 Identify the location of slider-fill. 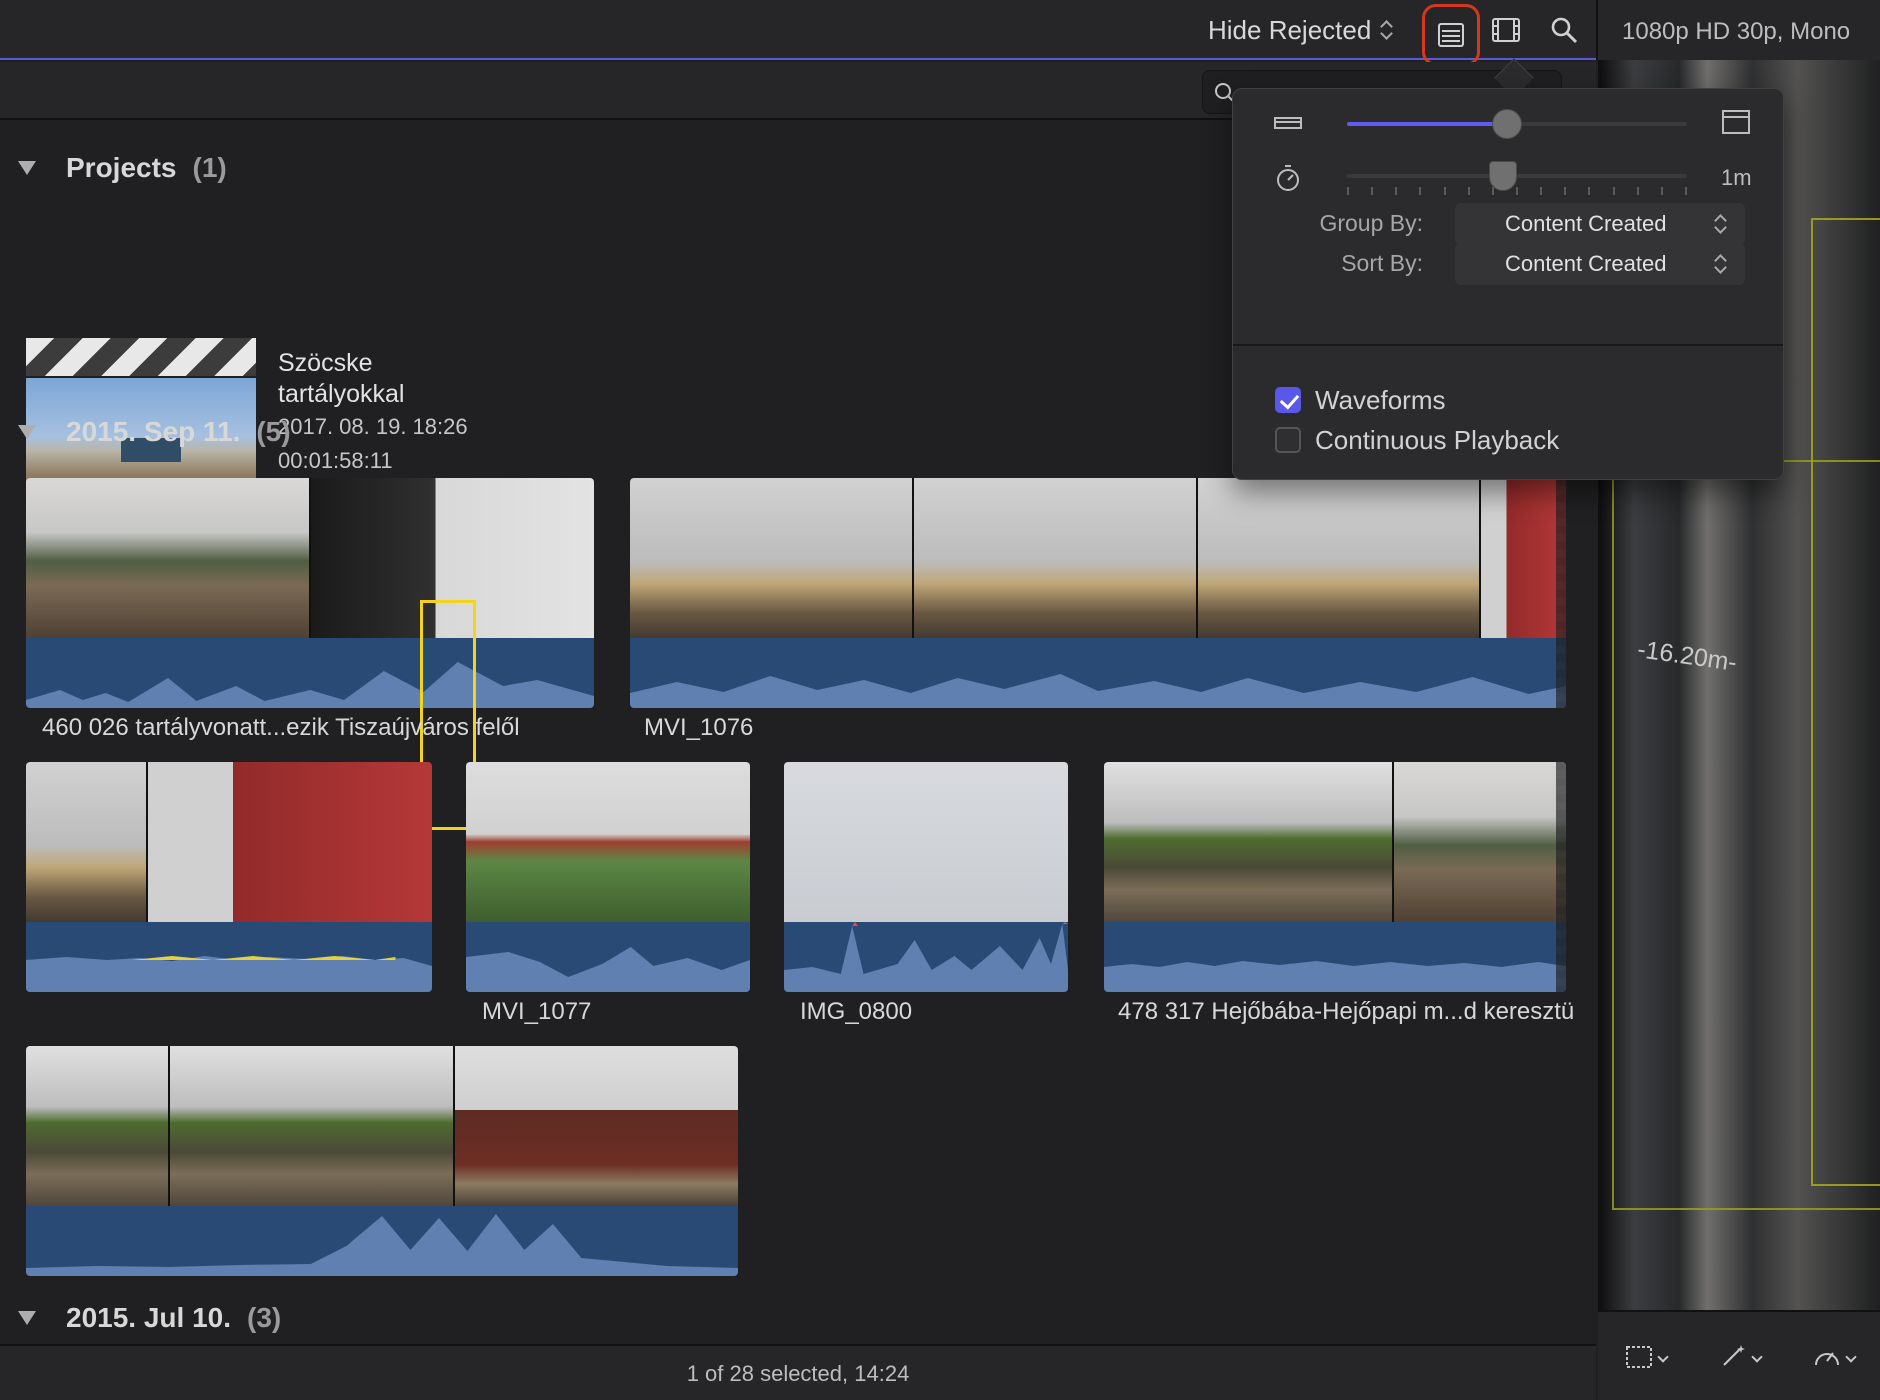
(1427, 124).